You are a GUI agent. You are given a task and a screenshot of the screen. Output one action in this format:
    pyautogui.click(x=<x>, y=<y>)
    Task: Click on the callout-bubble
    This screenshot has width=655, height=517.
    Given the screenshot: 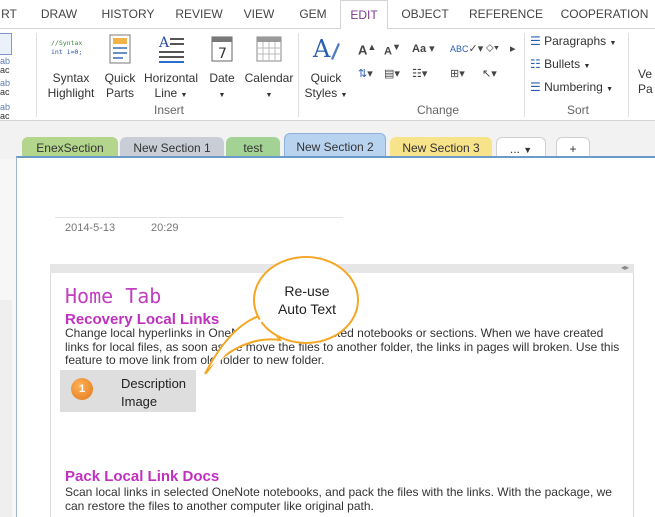 What is the action you would take?
    pyautogui.click(x=281, y=315)
    